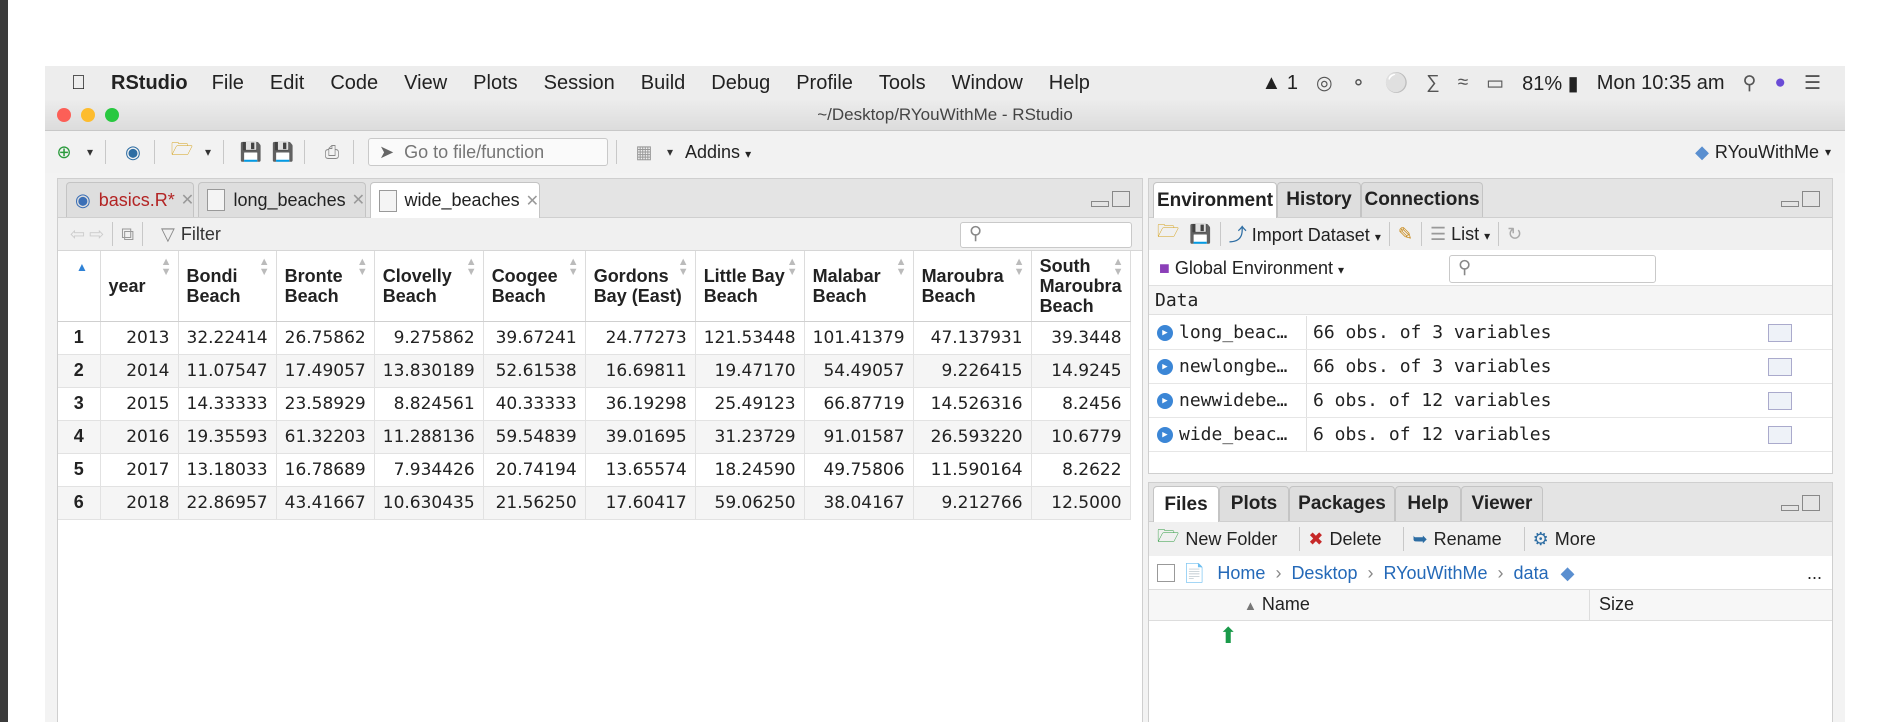  What do you see at coordinates (1277, 604) in the screenshot?
I see `name-column-header: ▲ Name` at bounding box center [1277, 604].